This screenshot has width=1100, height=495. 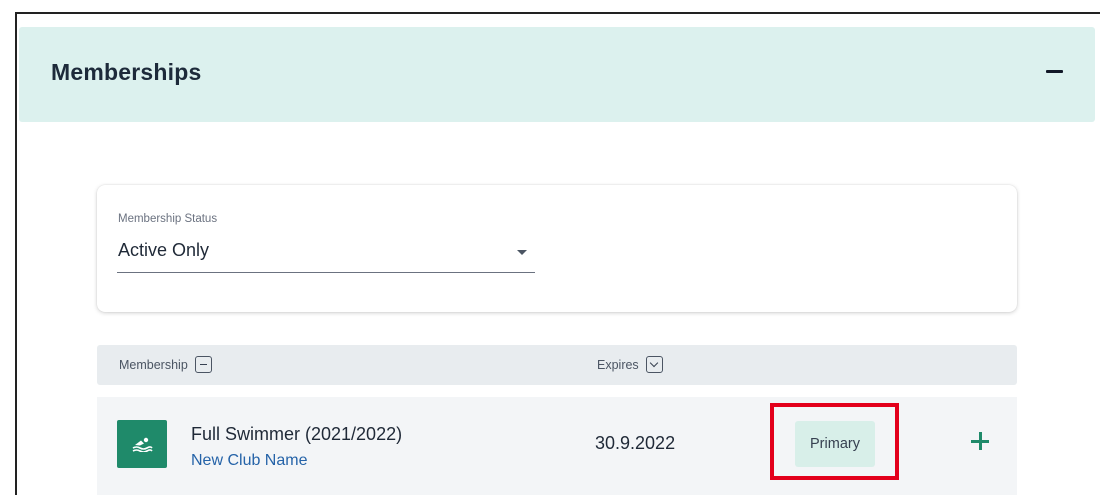 What do you see at coordinates (557, 365) in the screenshot?
I see `table-header: Membership Expires` at bounding box center [557, 365].